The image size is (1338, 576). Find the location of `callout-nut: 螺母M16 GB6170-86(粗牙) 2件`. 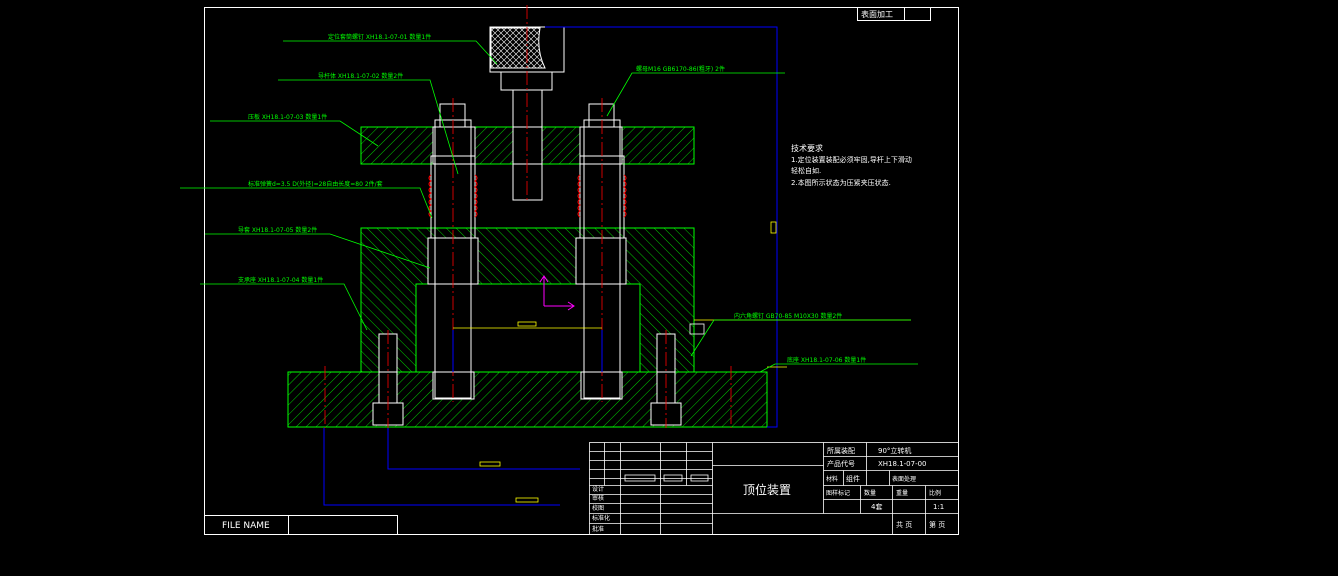

callout-nut: 螺母M16 GB6170-86(粗牙) 2件 is located at coordinates (680, 69).